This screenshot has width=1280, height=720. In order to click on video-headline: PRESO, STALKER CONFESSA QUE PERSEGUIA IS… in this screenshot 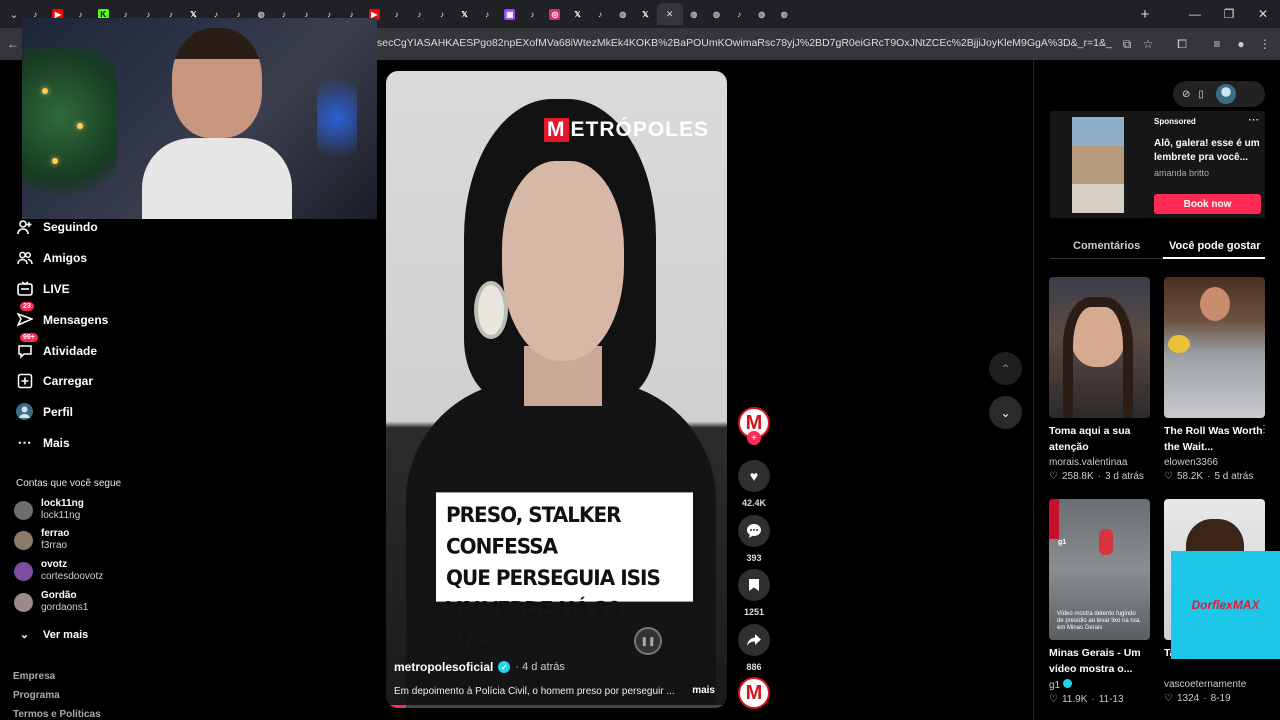, I will do `click(564, 572)`.